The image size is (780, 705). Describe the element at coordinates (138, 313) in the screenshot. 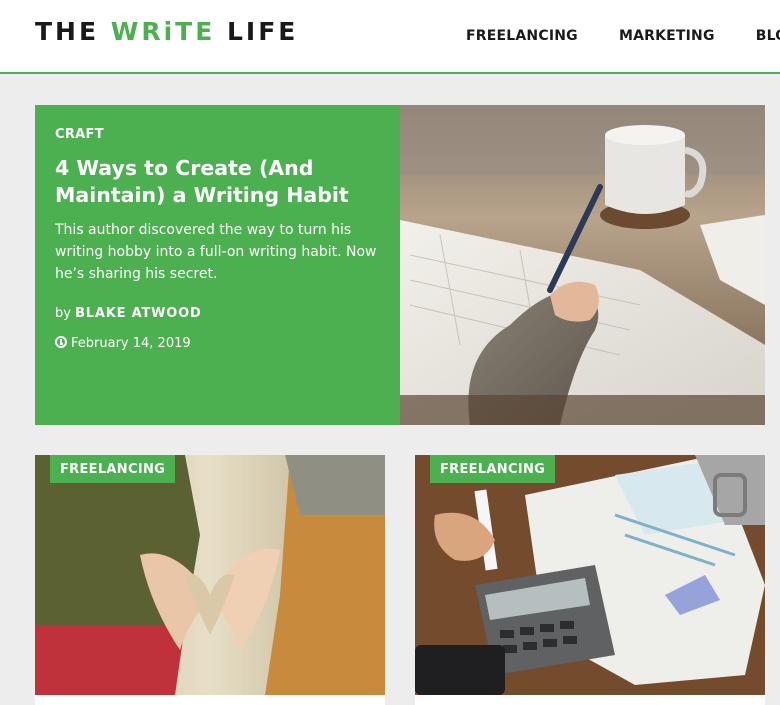

I see `author-link: BLAKE ATWOOD` at that location.